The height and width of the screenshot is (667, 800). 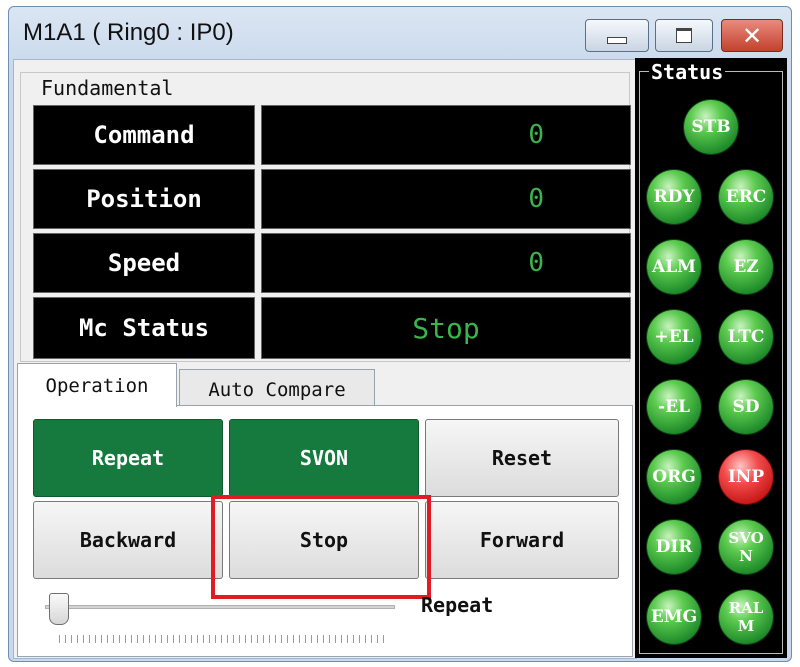 What do you see at coordinates (220, 607) in the screenshot?
I see `speed-slider-track` at bounding box center [220, 607].